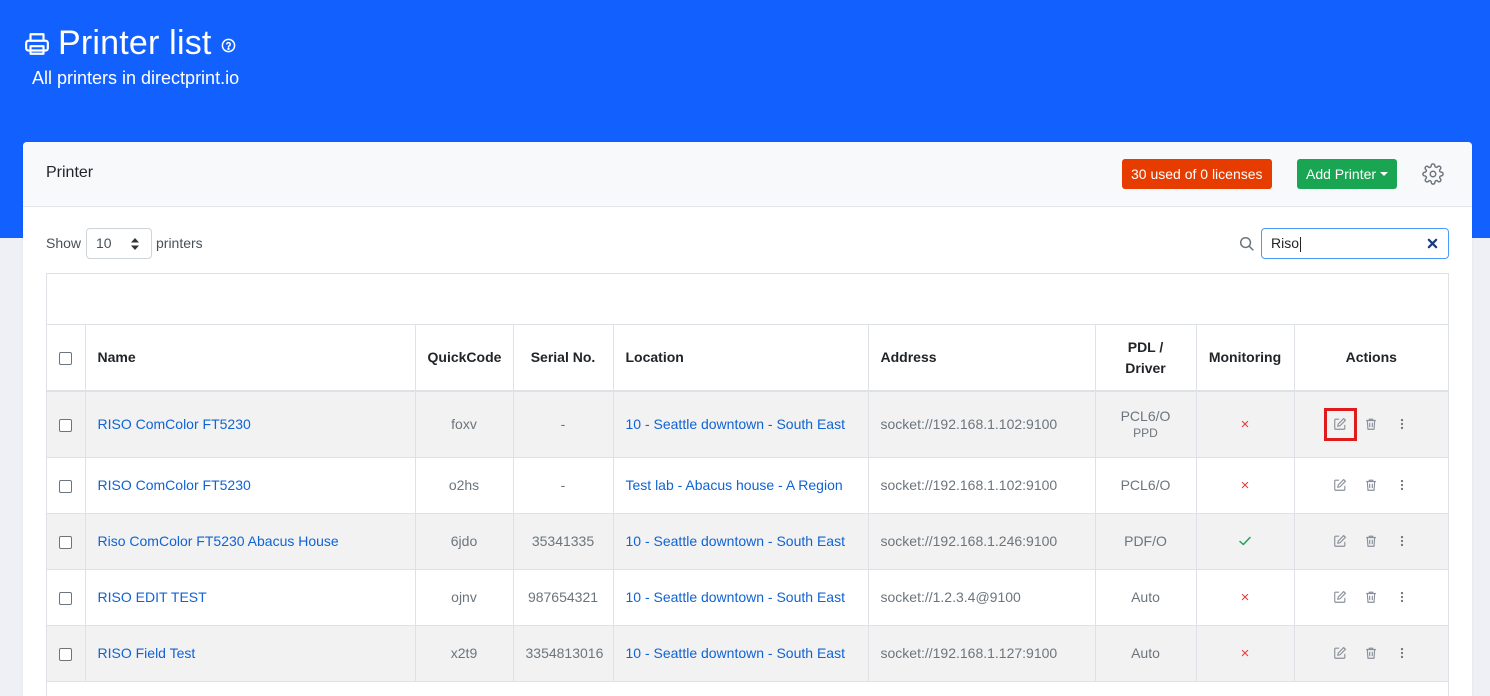 Image resolution: width=1490 pixels, height=696 pixels. Describe the element at coordinates (464, 358) in the screenshot. I see `column-header-quickcode: QuickCode` at that location.